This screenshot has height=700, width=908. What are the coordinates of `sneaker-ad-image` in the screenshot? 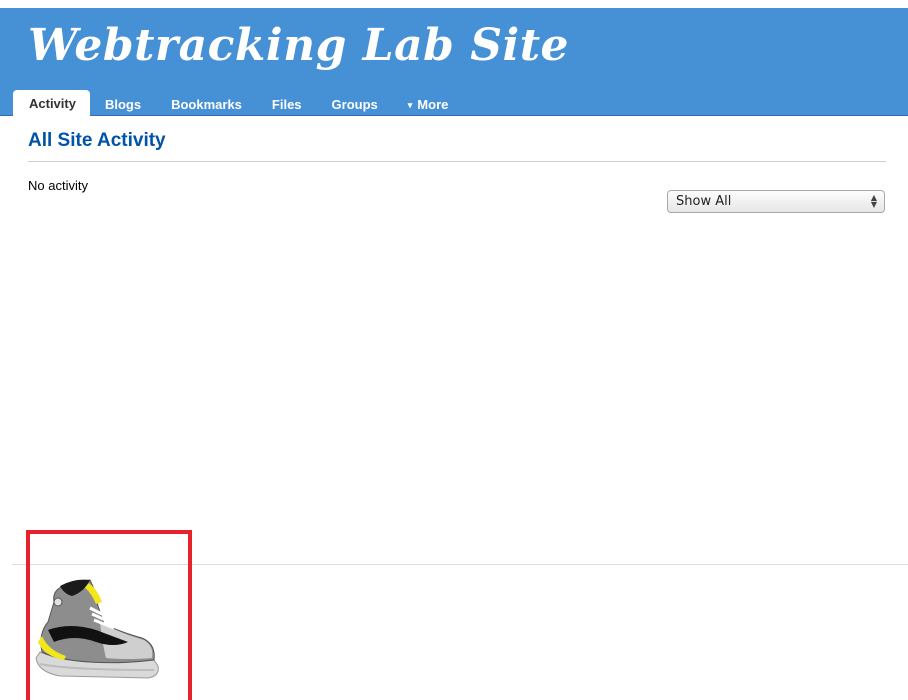 It's located at (96, 628).